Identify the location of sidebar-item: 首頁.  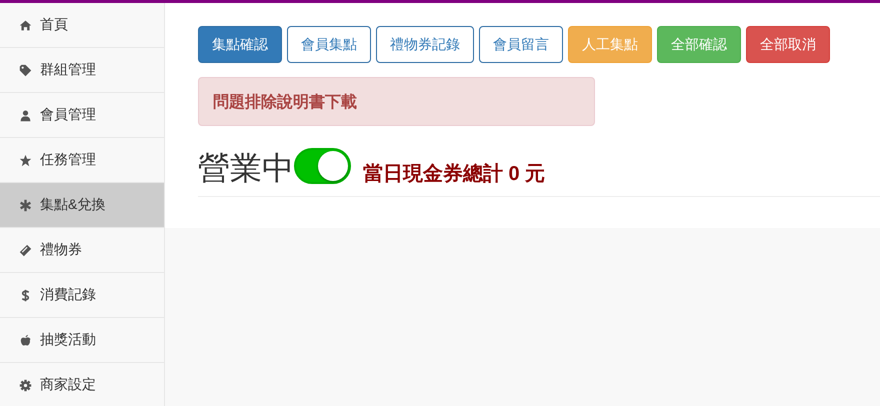
(82, 25).